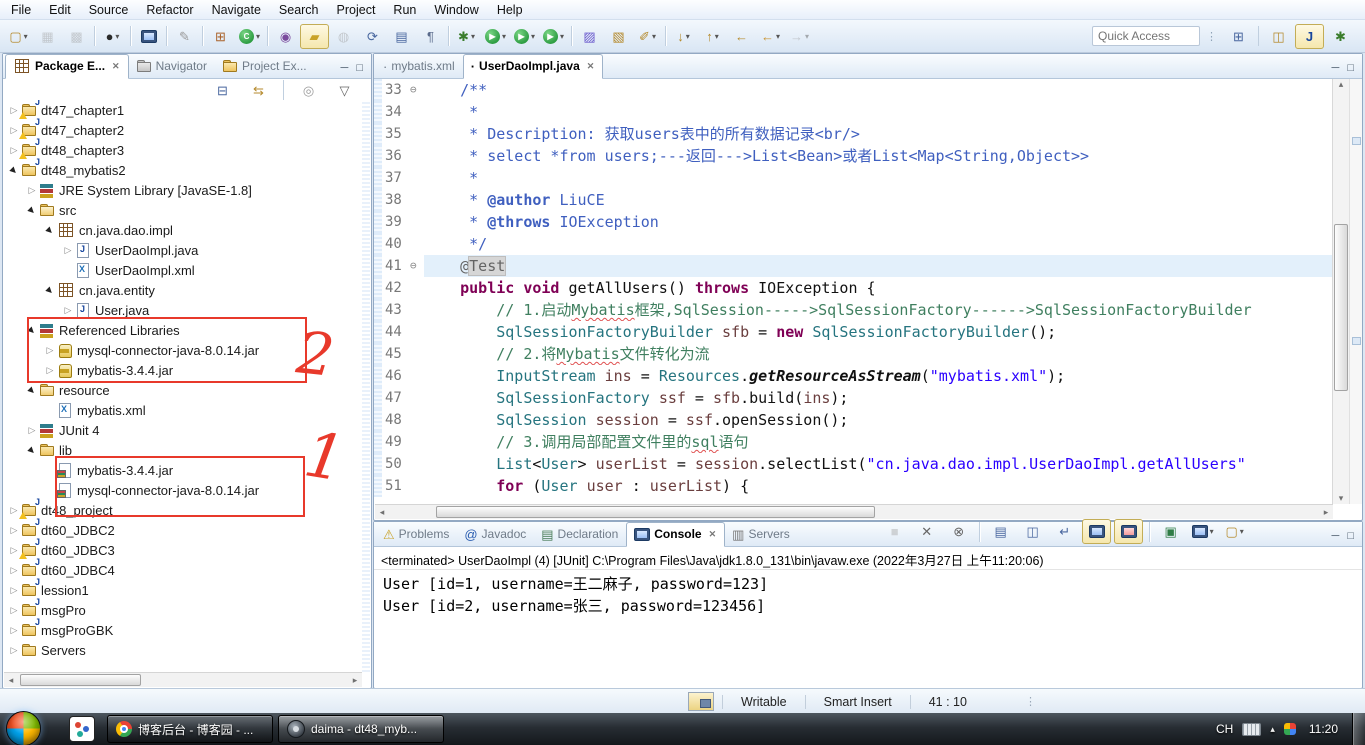 This screenshot has width=1365, height=745. What do you see at coordinates (926, 531) in the screenshot?
I see `remove-launch-button: ✕` at bounding box center [926, 531].